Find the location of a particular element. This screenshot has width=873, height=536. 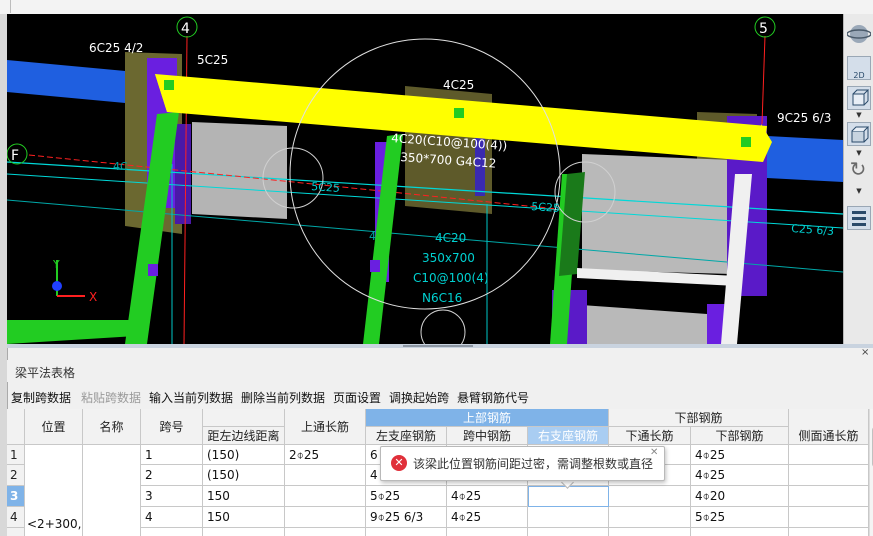

corner-cell is located at coordinates (16, 427).